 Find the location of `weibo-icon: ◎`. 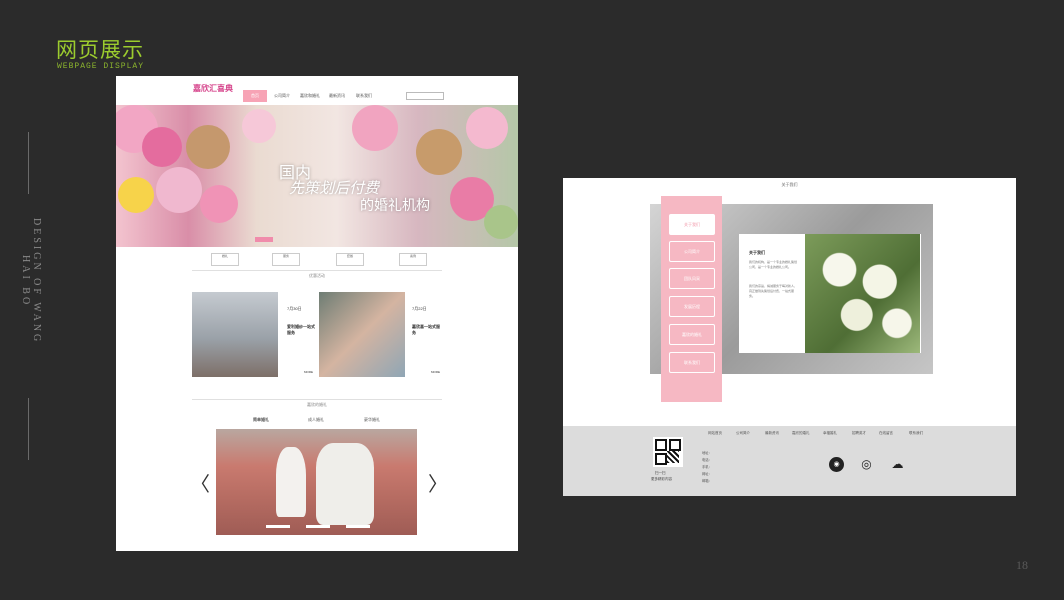

weibo-icon: ◎ is located at coordinates (866, 464).